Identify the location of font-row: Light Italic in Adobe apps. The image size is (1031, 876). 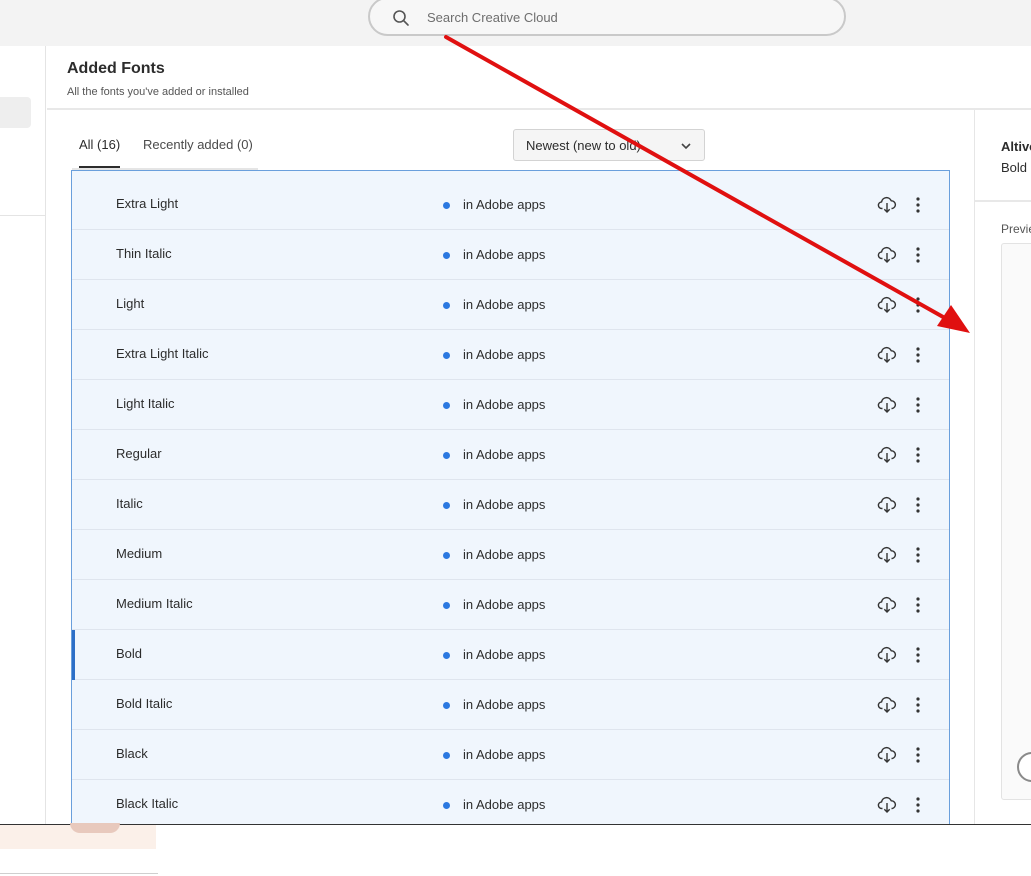
(510, 405).